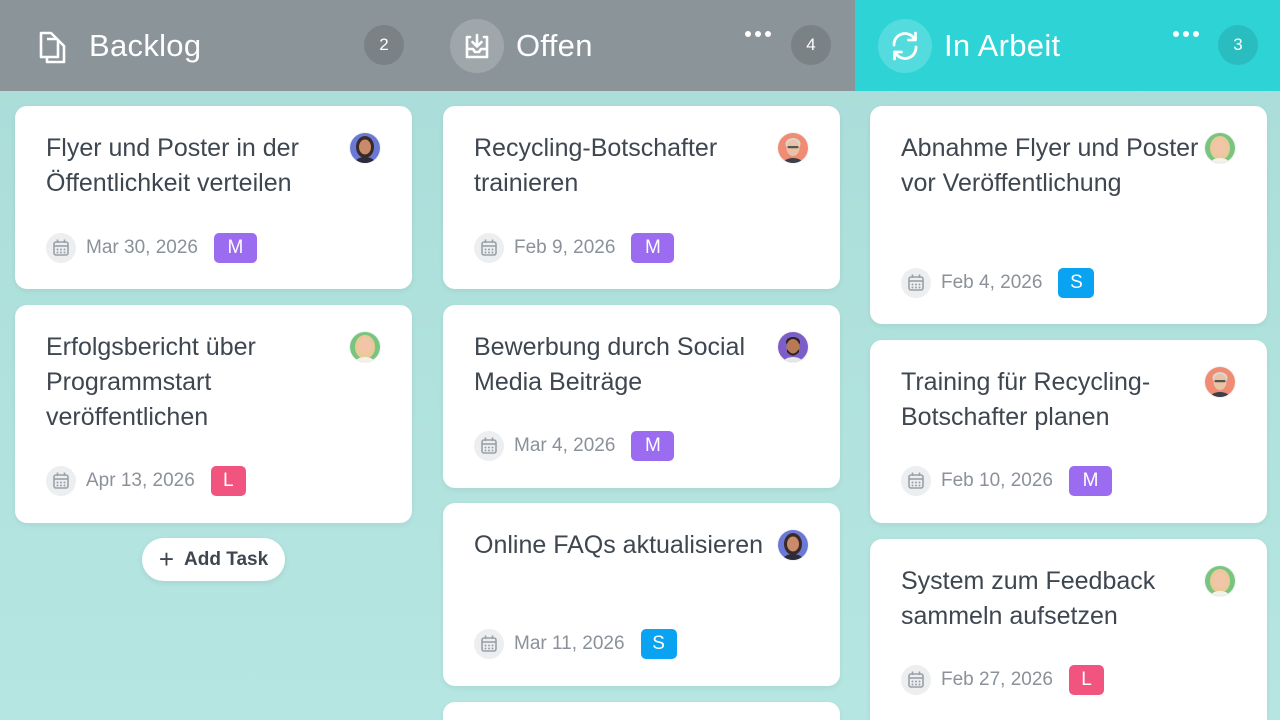 This screenshot has height=720, width=1280. Describe the element at coordinates (641, 594) in the screenshot. I see `task-card: Online FAQs aktualisieren Mar 11, 2026 S` at that location.